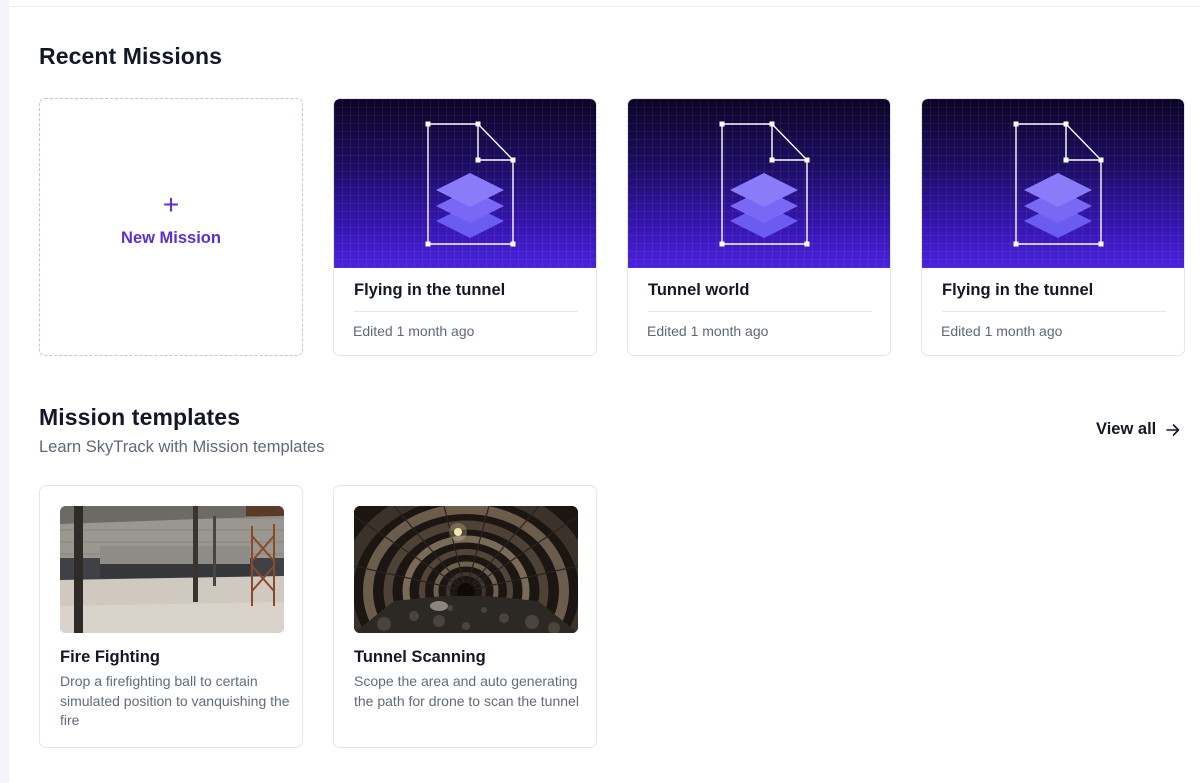 This screenshot has width=1200, height=783. What do you see at coordinates (140, 417) in the screenshot?
I see `mission-templates-title: Mission templates` at bounding box center [140, 417].